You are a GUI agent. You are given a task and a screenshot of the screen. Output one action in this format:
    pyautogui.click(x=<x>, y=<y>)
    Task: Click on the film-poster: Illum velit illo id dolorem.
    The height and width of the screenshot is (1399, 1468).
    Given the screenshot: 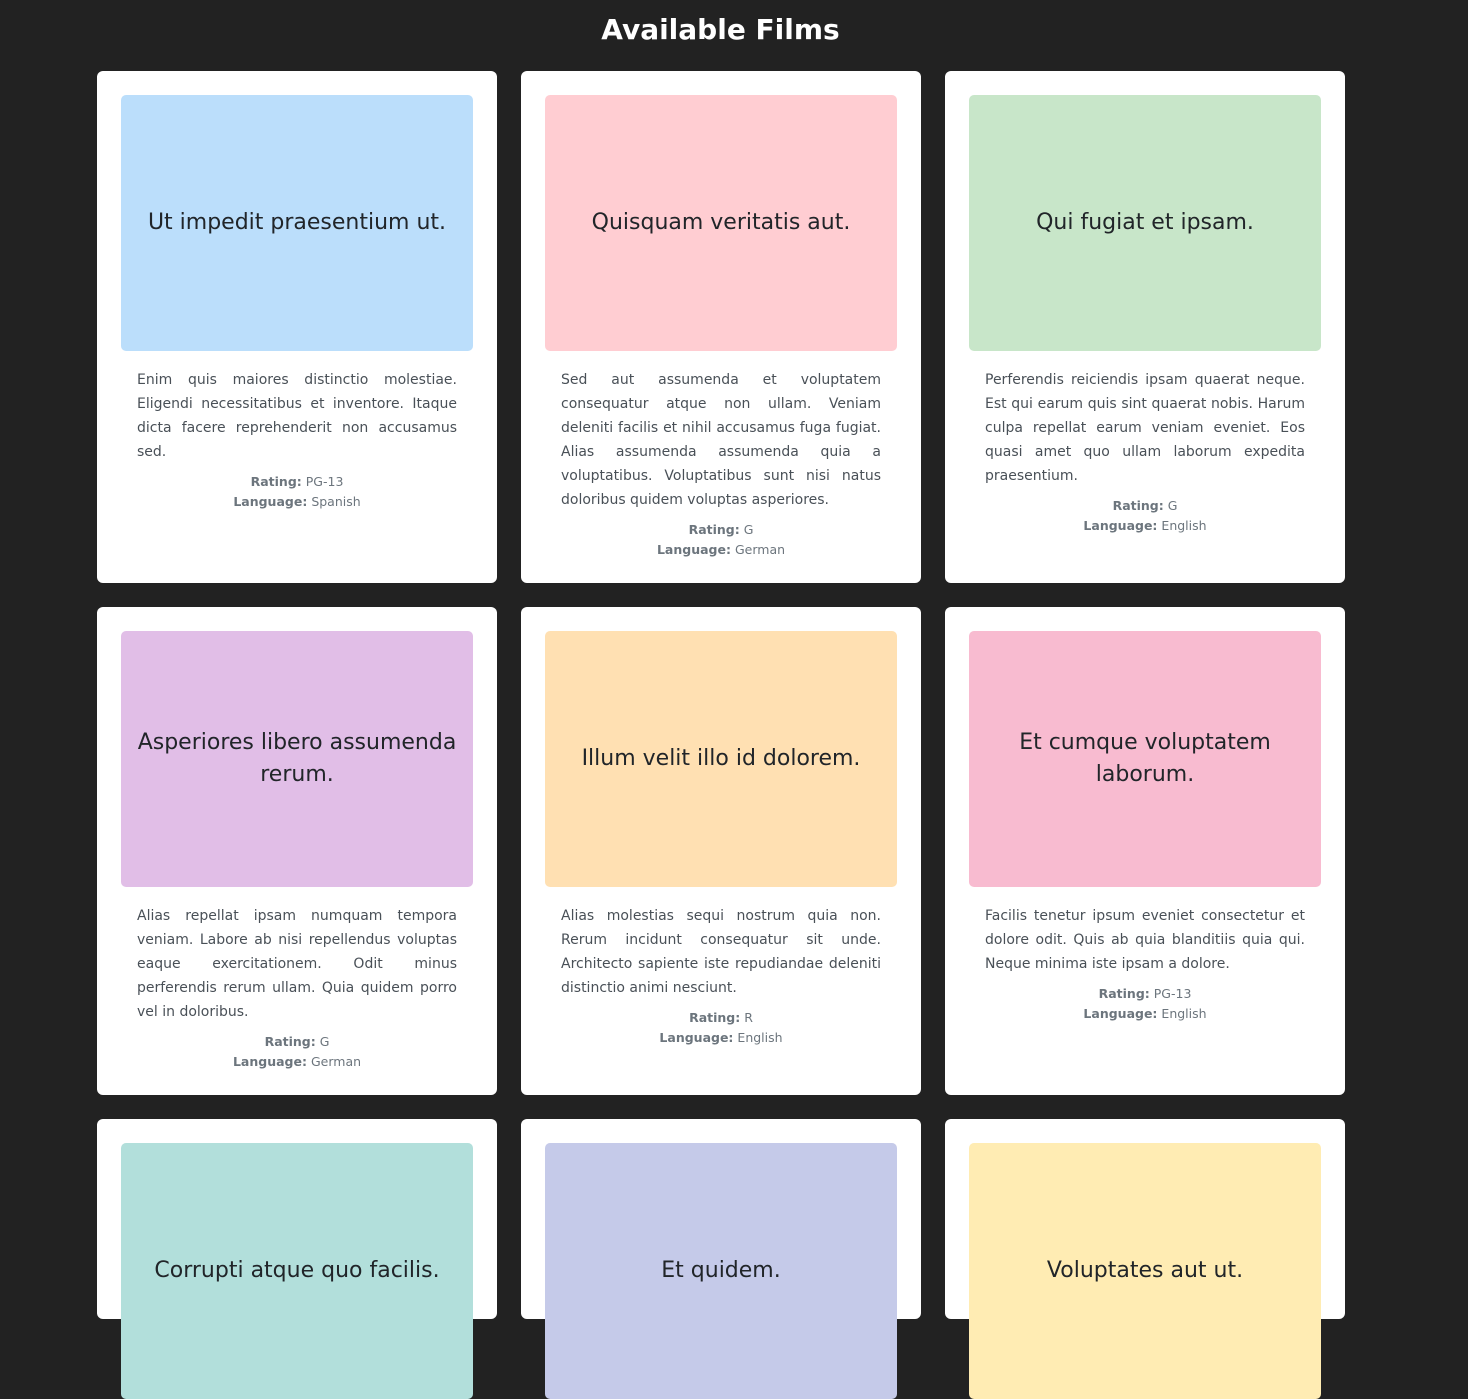 What is the action you would take?
    pyautogui.click(x=721, y=759)
    